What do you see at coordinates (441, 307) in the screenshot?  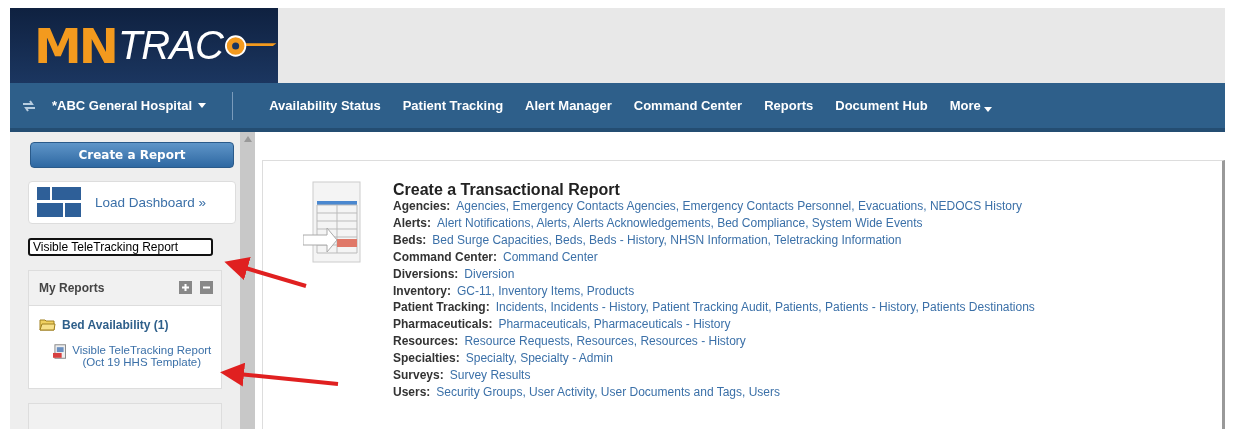 I see `category-label: Patient Tracking:` at bounding box center [441, 307].